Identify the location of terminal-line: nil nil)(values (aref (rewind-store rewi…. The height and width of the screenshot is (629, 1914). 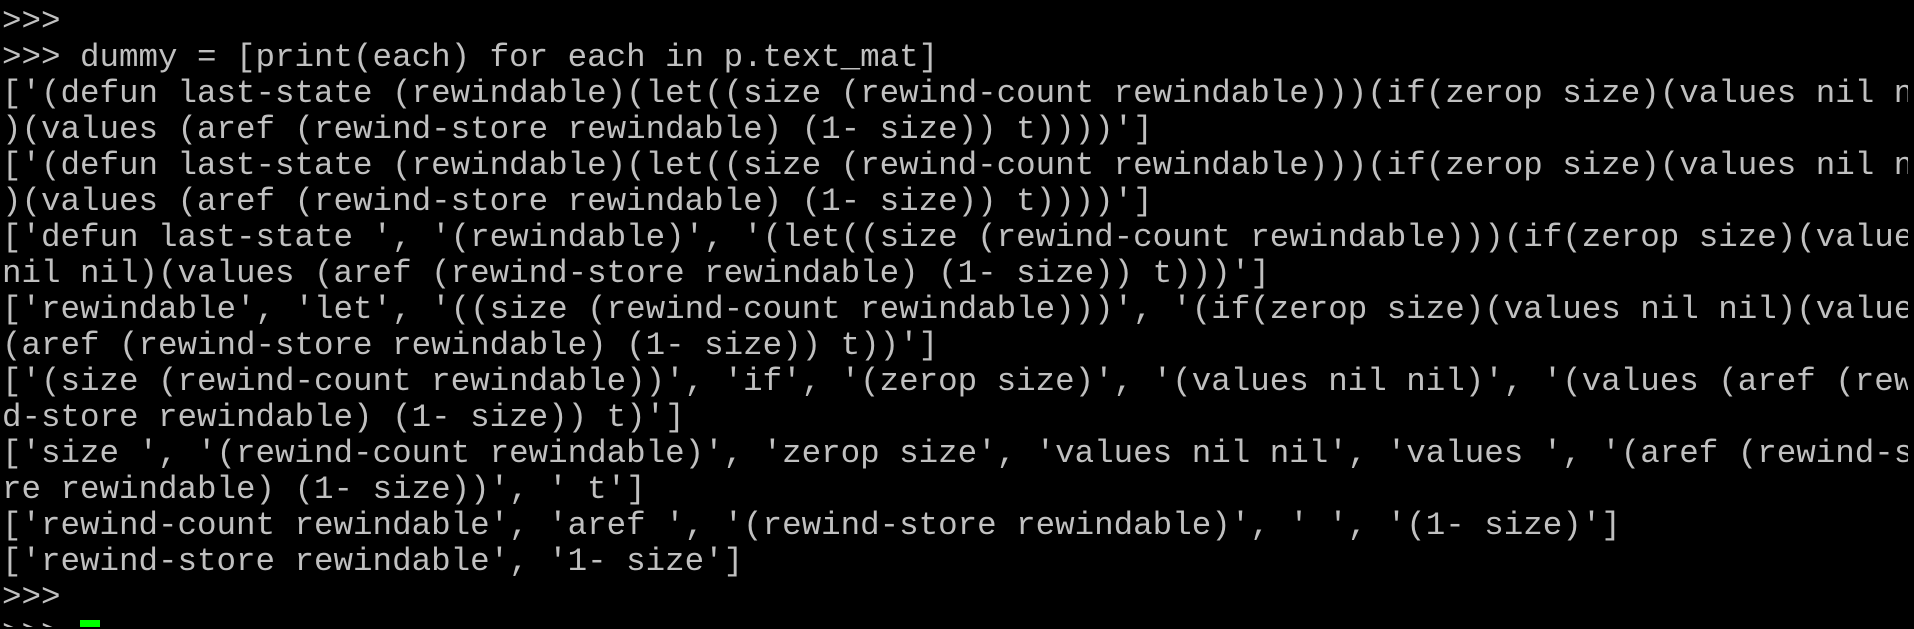
(636, 273).